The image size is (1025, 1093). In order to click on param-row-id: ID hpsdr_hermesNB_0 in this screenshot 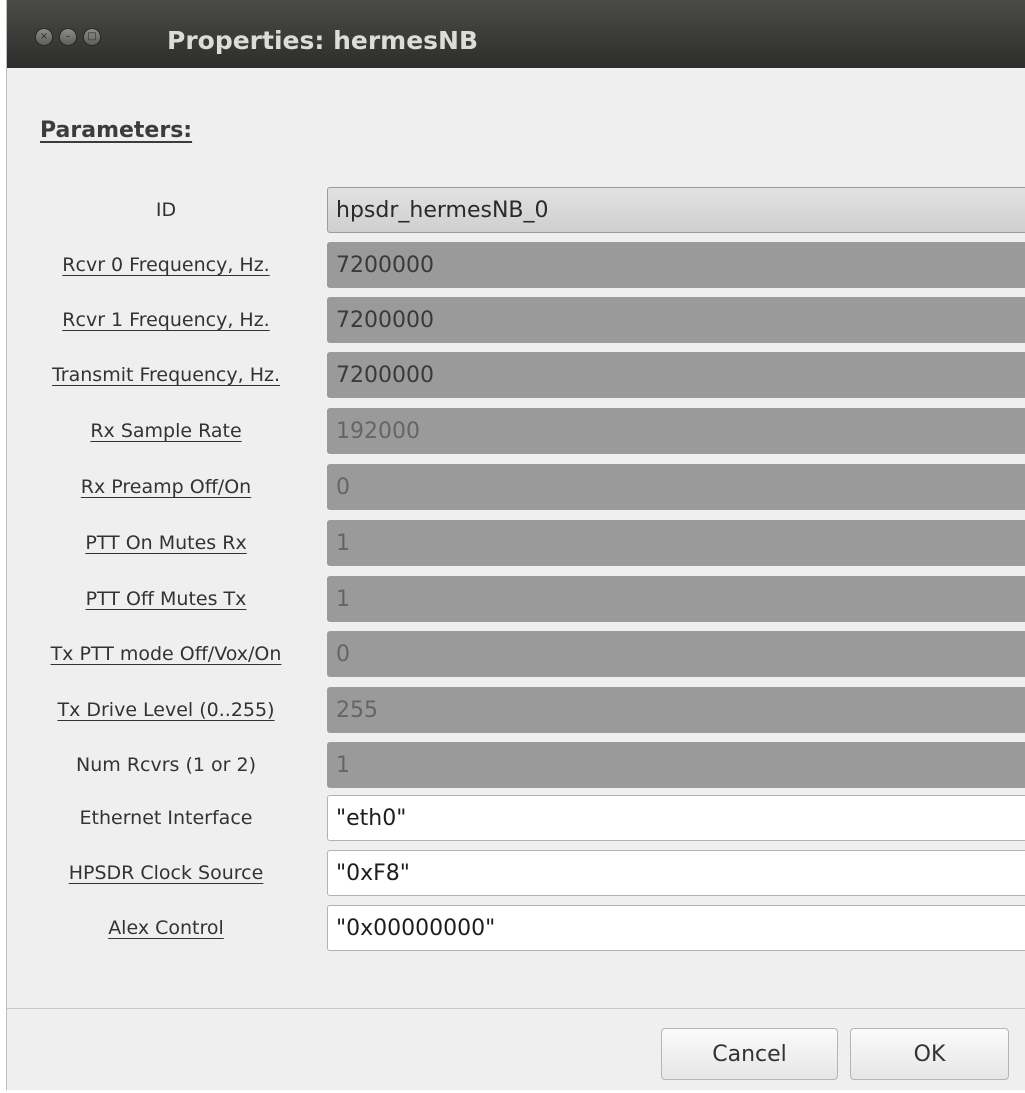, I will do `click(516, 210)`.